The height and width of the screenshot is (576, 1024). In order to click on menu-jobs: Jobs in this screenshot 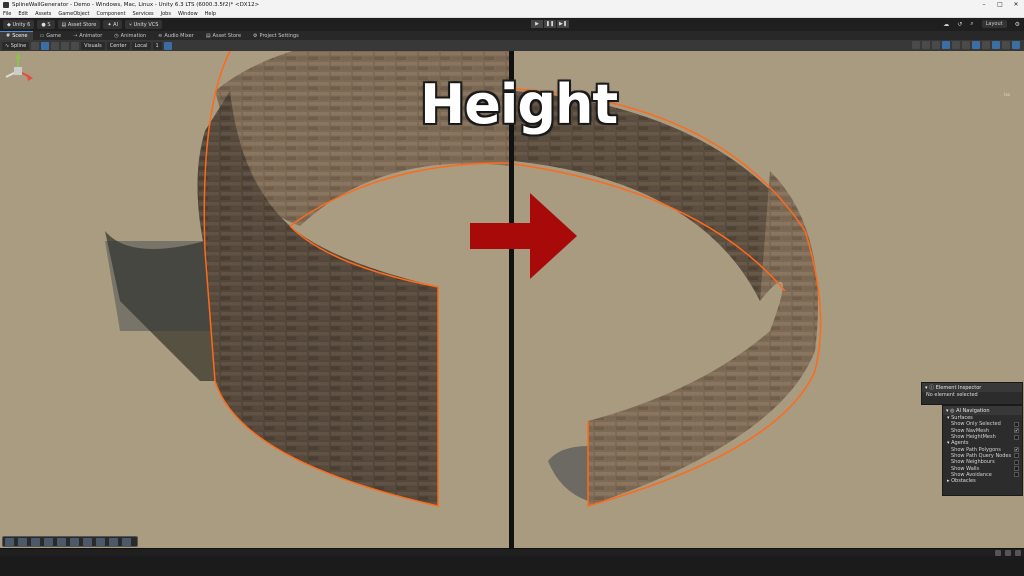, I will do `click(166, 14)`.